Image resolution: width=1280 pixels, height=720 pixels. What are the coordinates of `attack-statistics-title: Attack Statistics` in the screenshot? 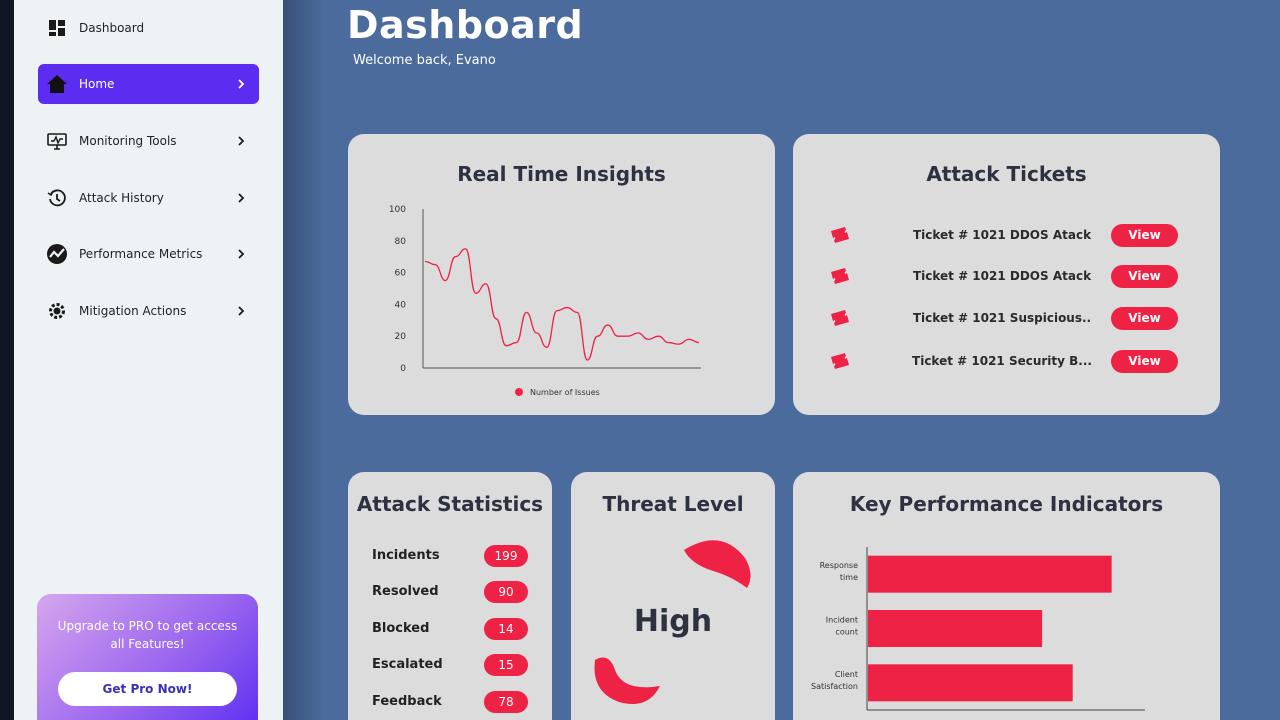 It's located at (450, 504).